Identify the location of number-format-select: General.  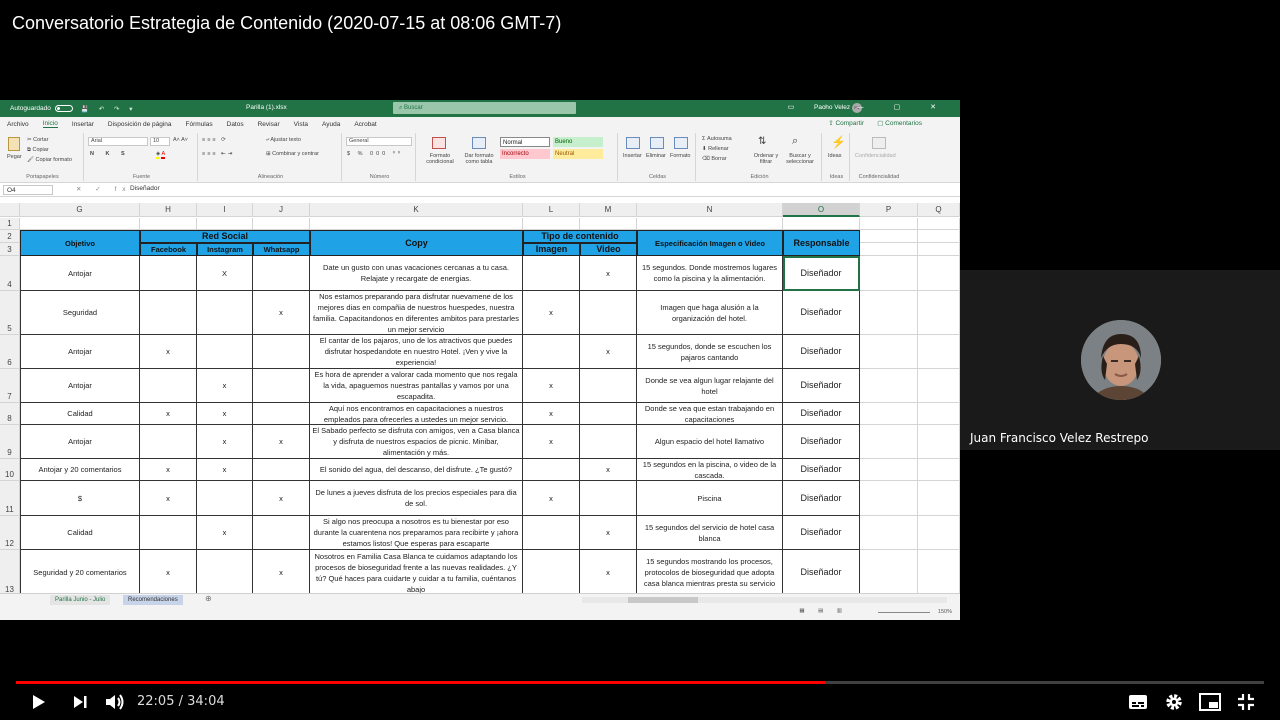
(379, 141).